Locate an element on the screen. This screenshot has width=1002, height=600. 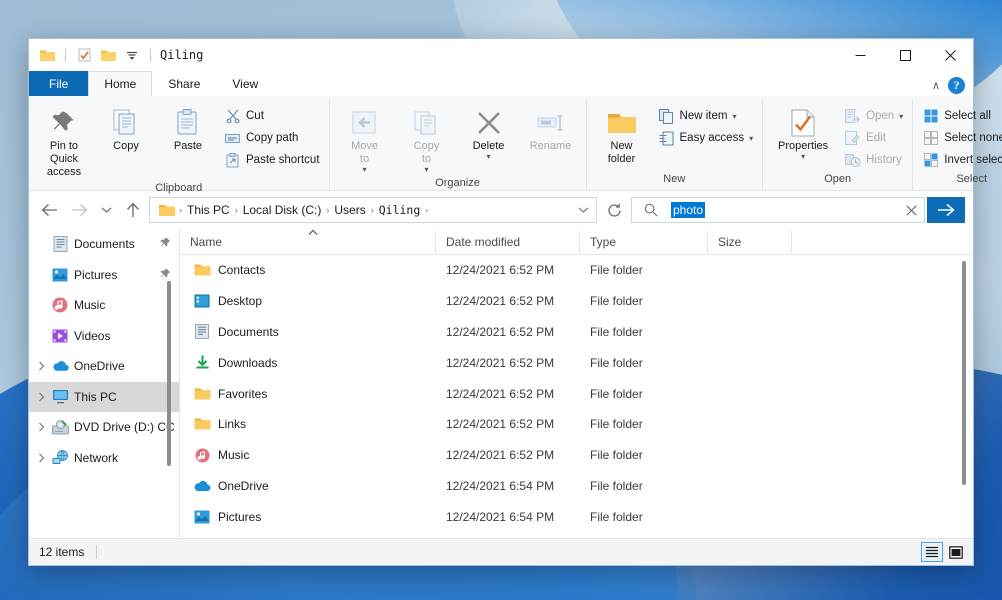
select-all-button: Select all is located at coordinates (959, 116).